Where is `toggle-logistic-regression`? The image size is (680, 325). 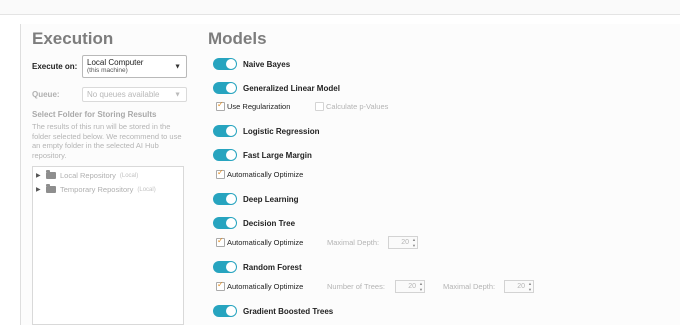
toggle-logistic-regression is located at coordinates (225, 131).